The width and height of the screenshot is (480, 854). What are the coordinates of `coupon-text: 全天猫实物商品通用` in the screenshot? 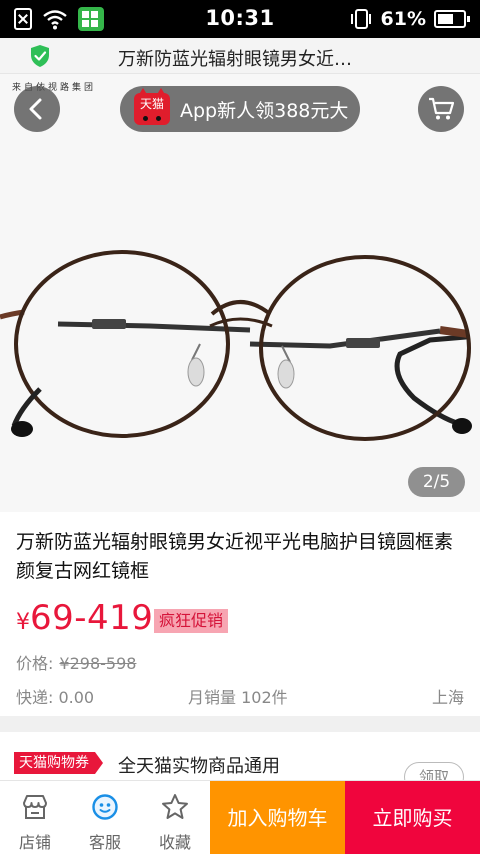 It's located at (199, 766).